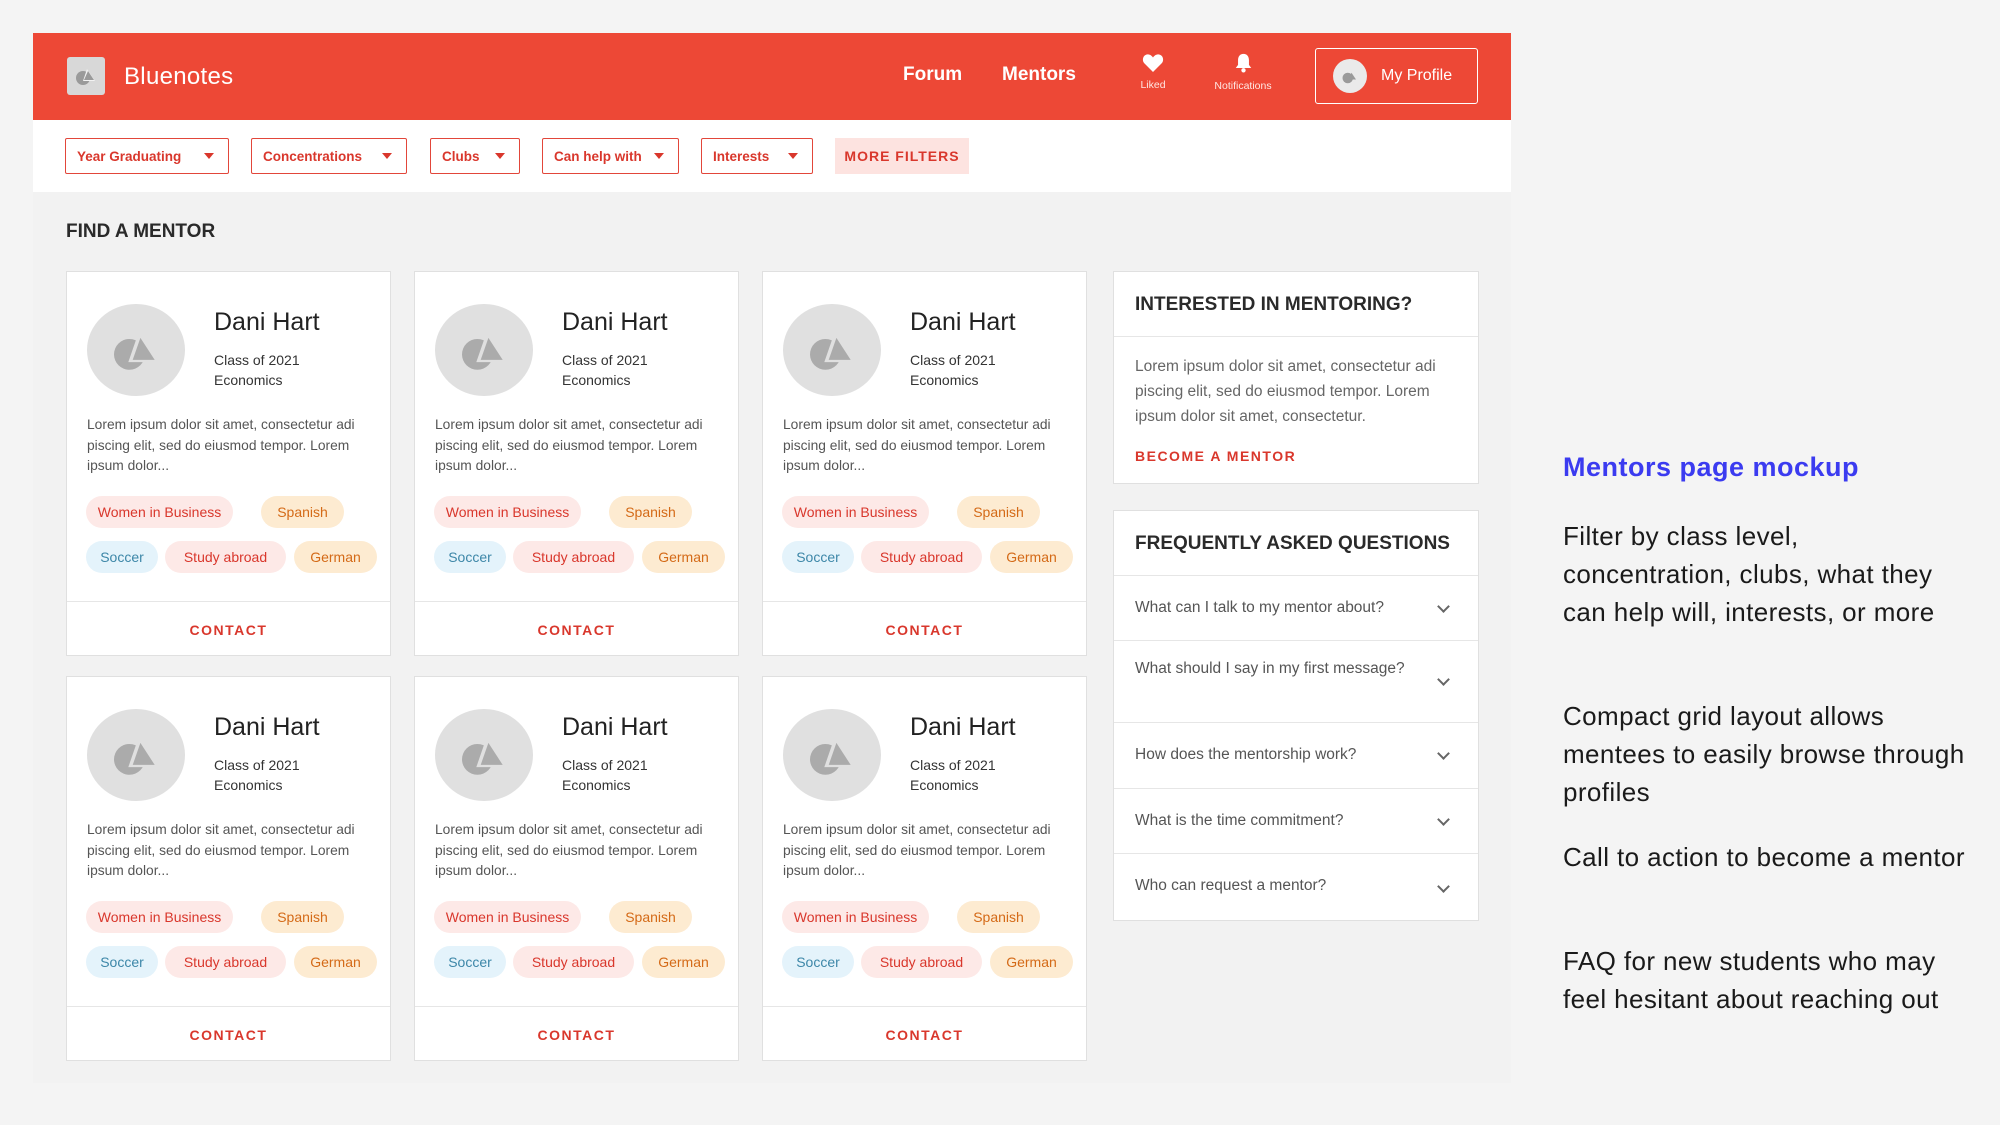 The width and height of the screenshot is (2000, 1125). Describe the element at coordinates (461, 156) in the screenshot. I see `filter-clubs-label: Clubs` at that location.